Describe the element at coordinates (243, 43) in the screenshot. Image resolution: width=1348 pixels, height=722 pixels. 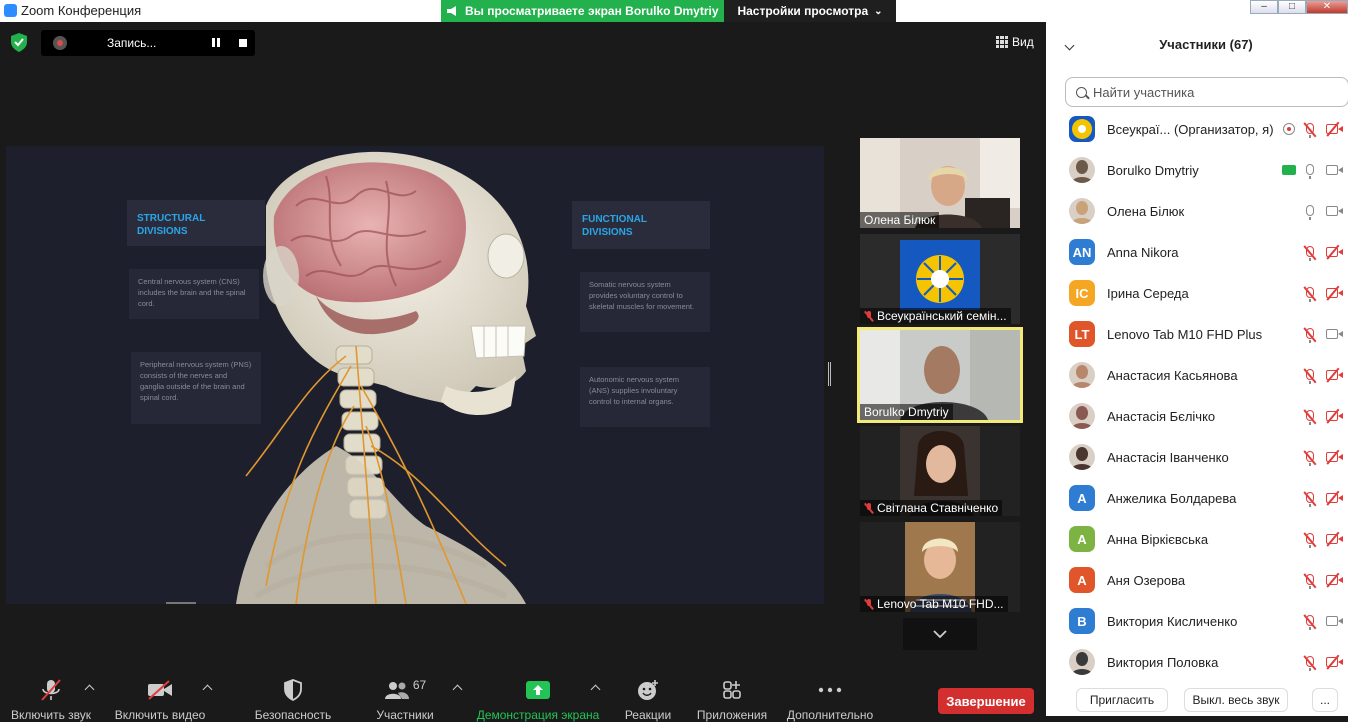
I see `stop-recording-icon` at that location.